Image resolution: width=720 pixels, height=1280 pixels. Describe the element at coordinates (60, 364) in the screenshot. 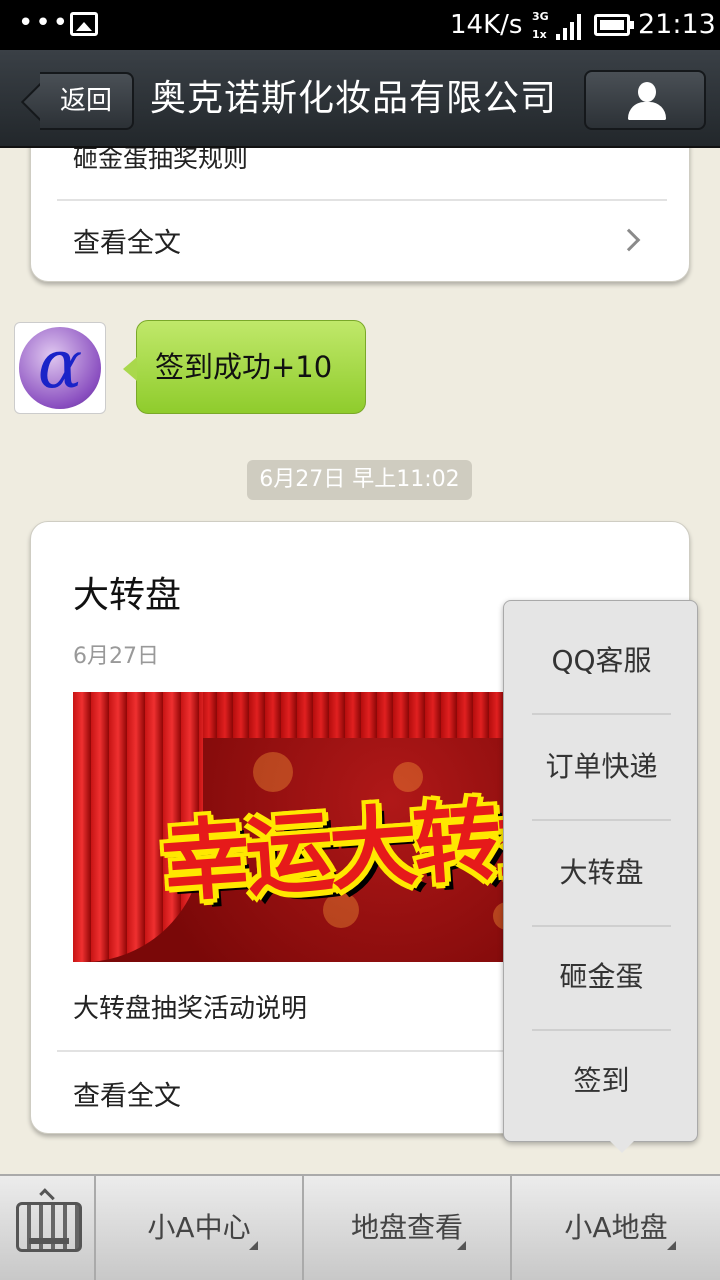

I see `alpha-logo-icon: α` at that location.